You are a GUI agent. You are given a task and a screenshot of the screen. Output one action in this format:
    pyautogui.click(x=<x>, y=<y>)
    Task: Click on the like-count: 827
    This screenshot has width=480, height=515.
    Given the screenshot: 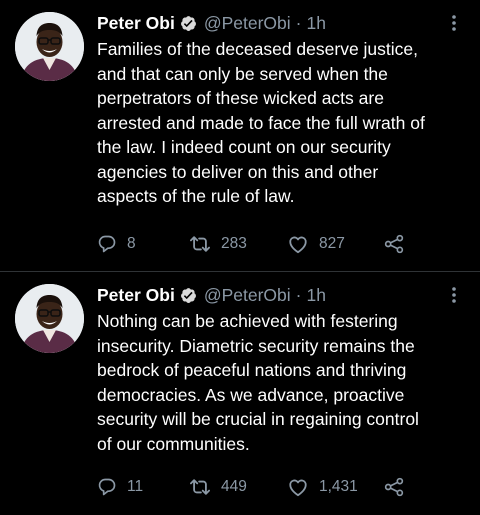 What is the action you would take?
    pyautogui.click(x=332, y=243)
    